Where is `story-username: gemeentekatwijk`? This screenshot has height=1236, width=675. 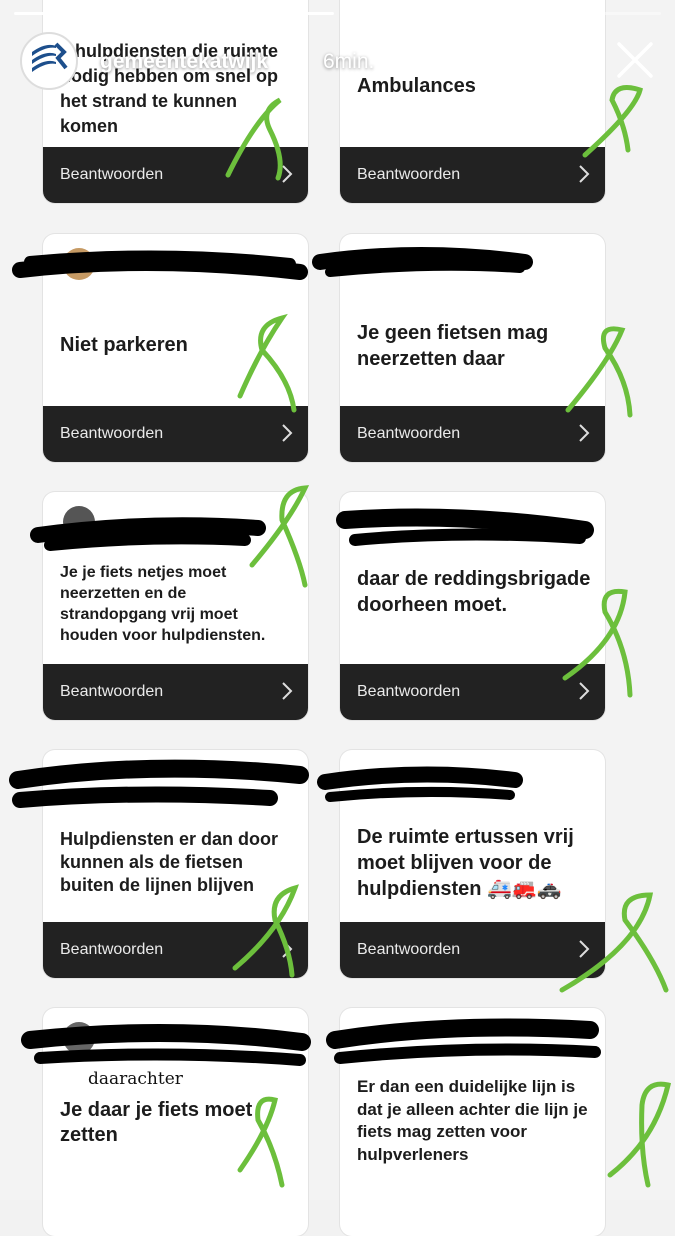
story-username: gemeentekatwijk is located at coordinates (184, 62).